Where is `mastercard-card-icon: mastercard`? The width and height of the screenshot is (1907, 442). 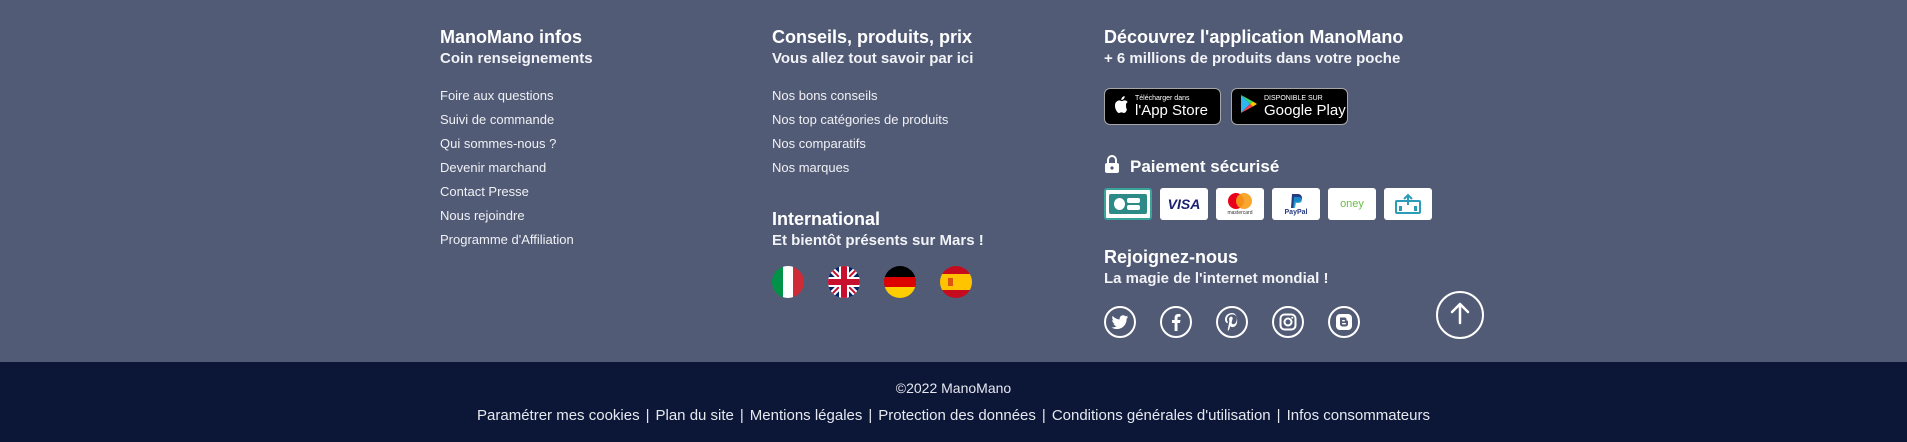 mastercard-card-icon: mastercard is located at coordinates (1240, 204).